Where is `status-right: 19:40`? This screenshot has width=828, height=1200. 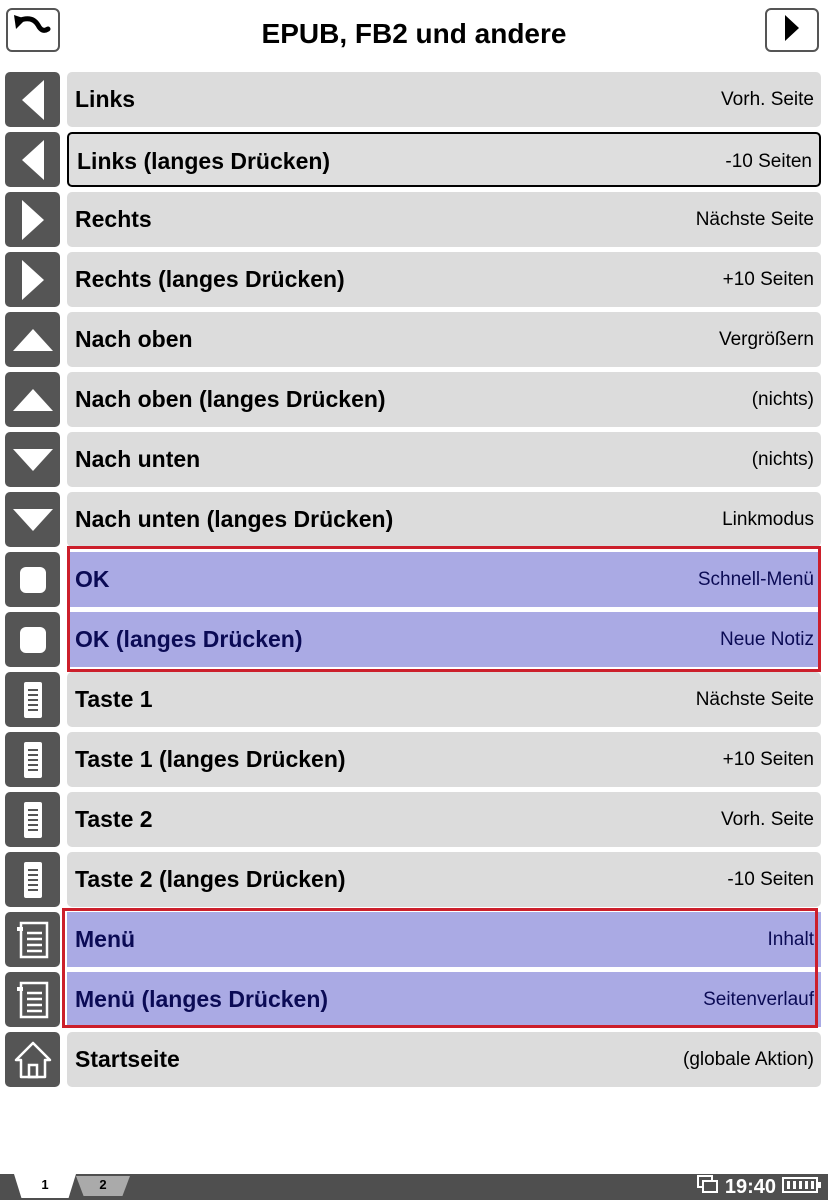 status-right: 19:40 is located at coordinates (759, 1187).